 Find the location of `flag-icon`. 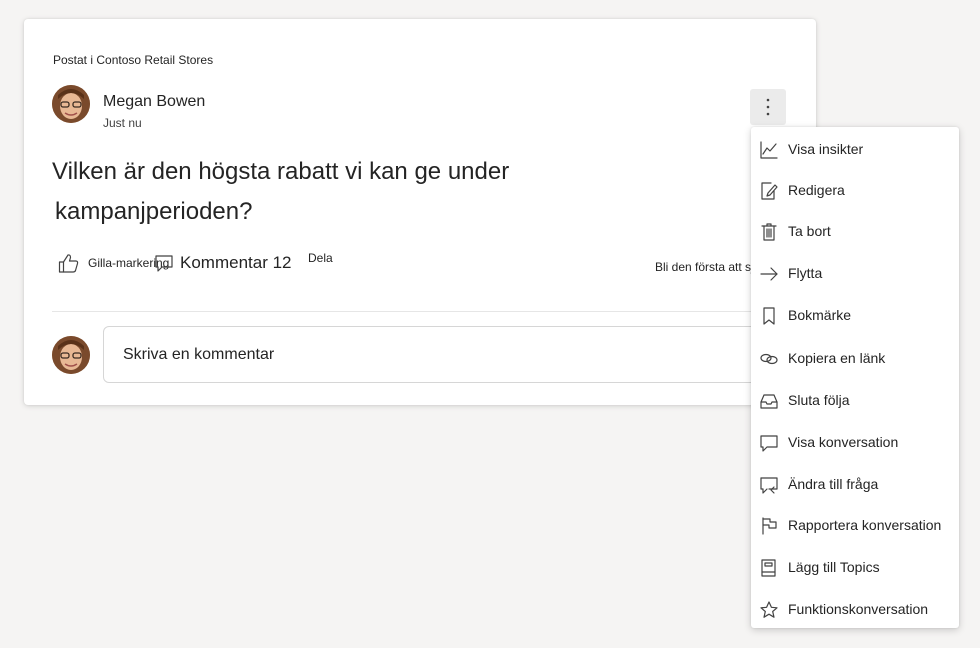

flag-icon is located at coordinates (769, 526).